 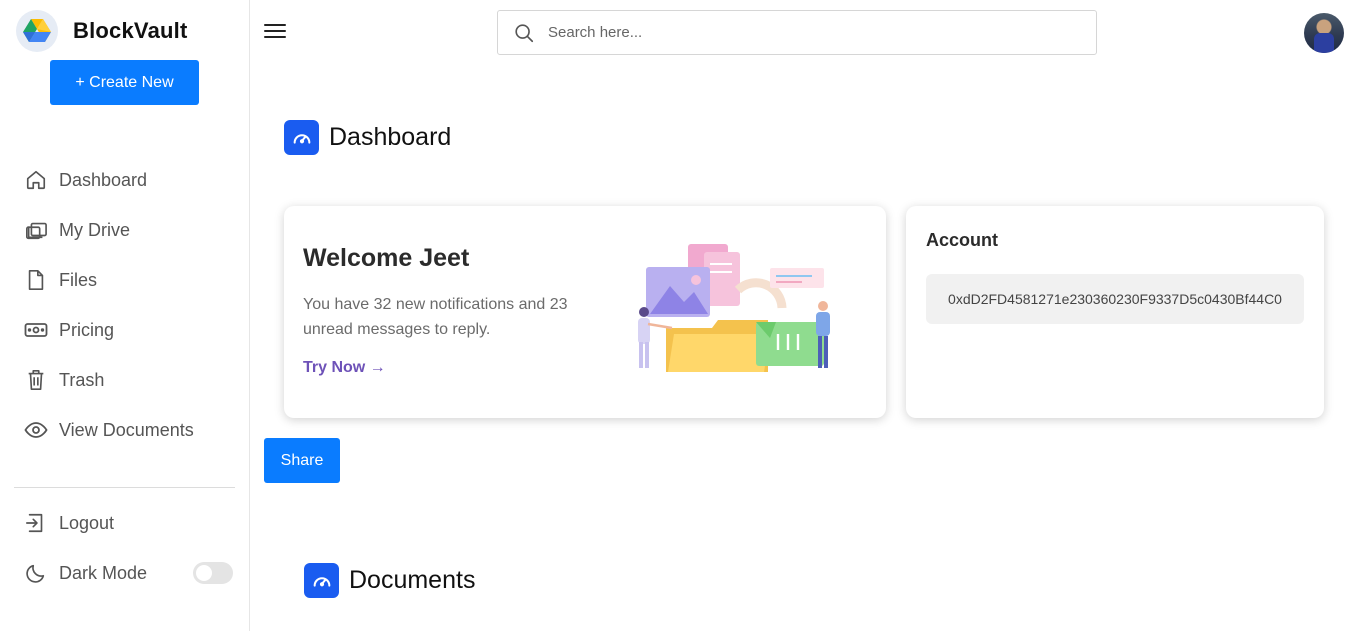 I want to click on dark-mode-toggle, so click(x=213, y=573).